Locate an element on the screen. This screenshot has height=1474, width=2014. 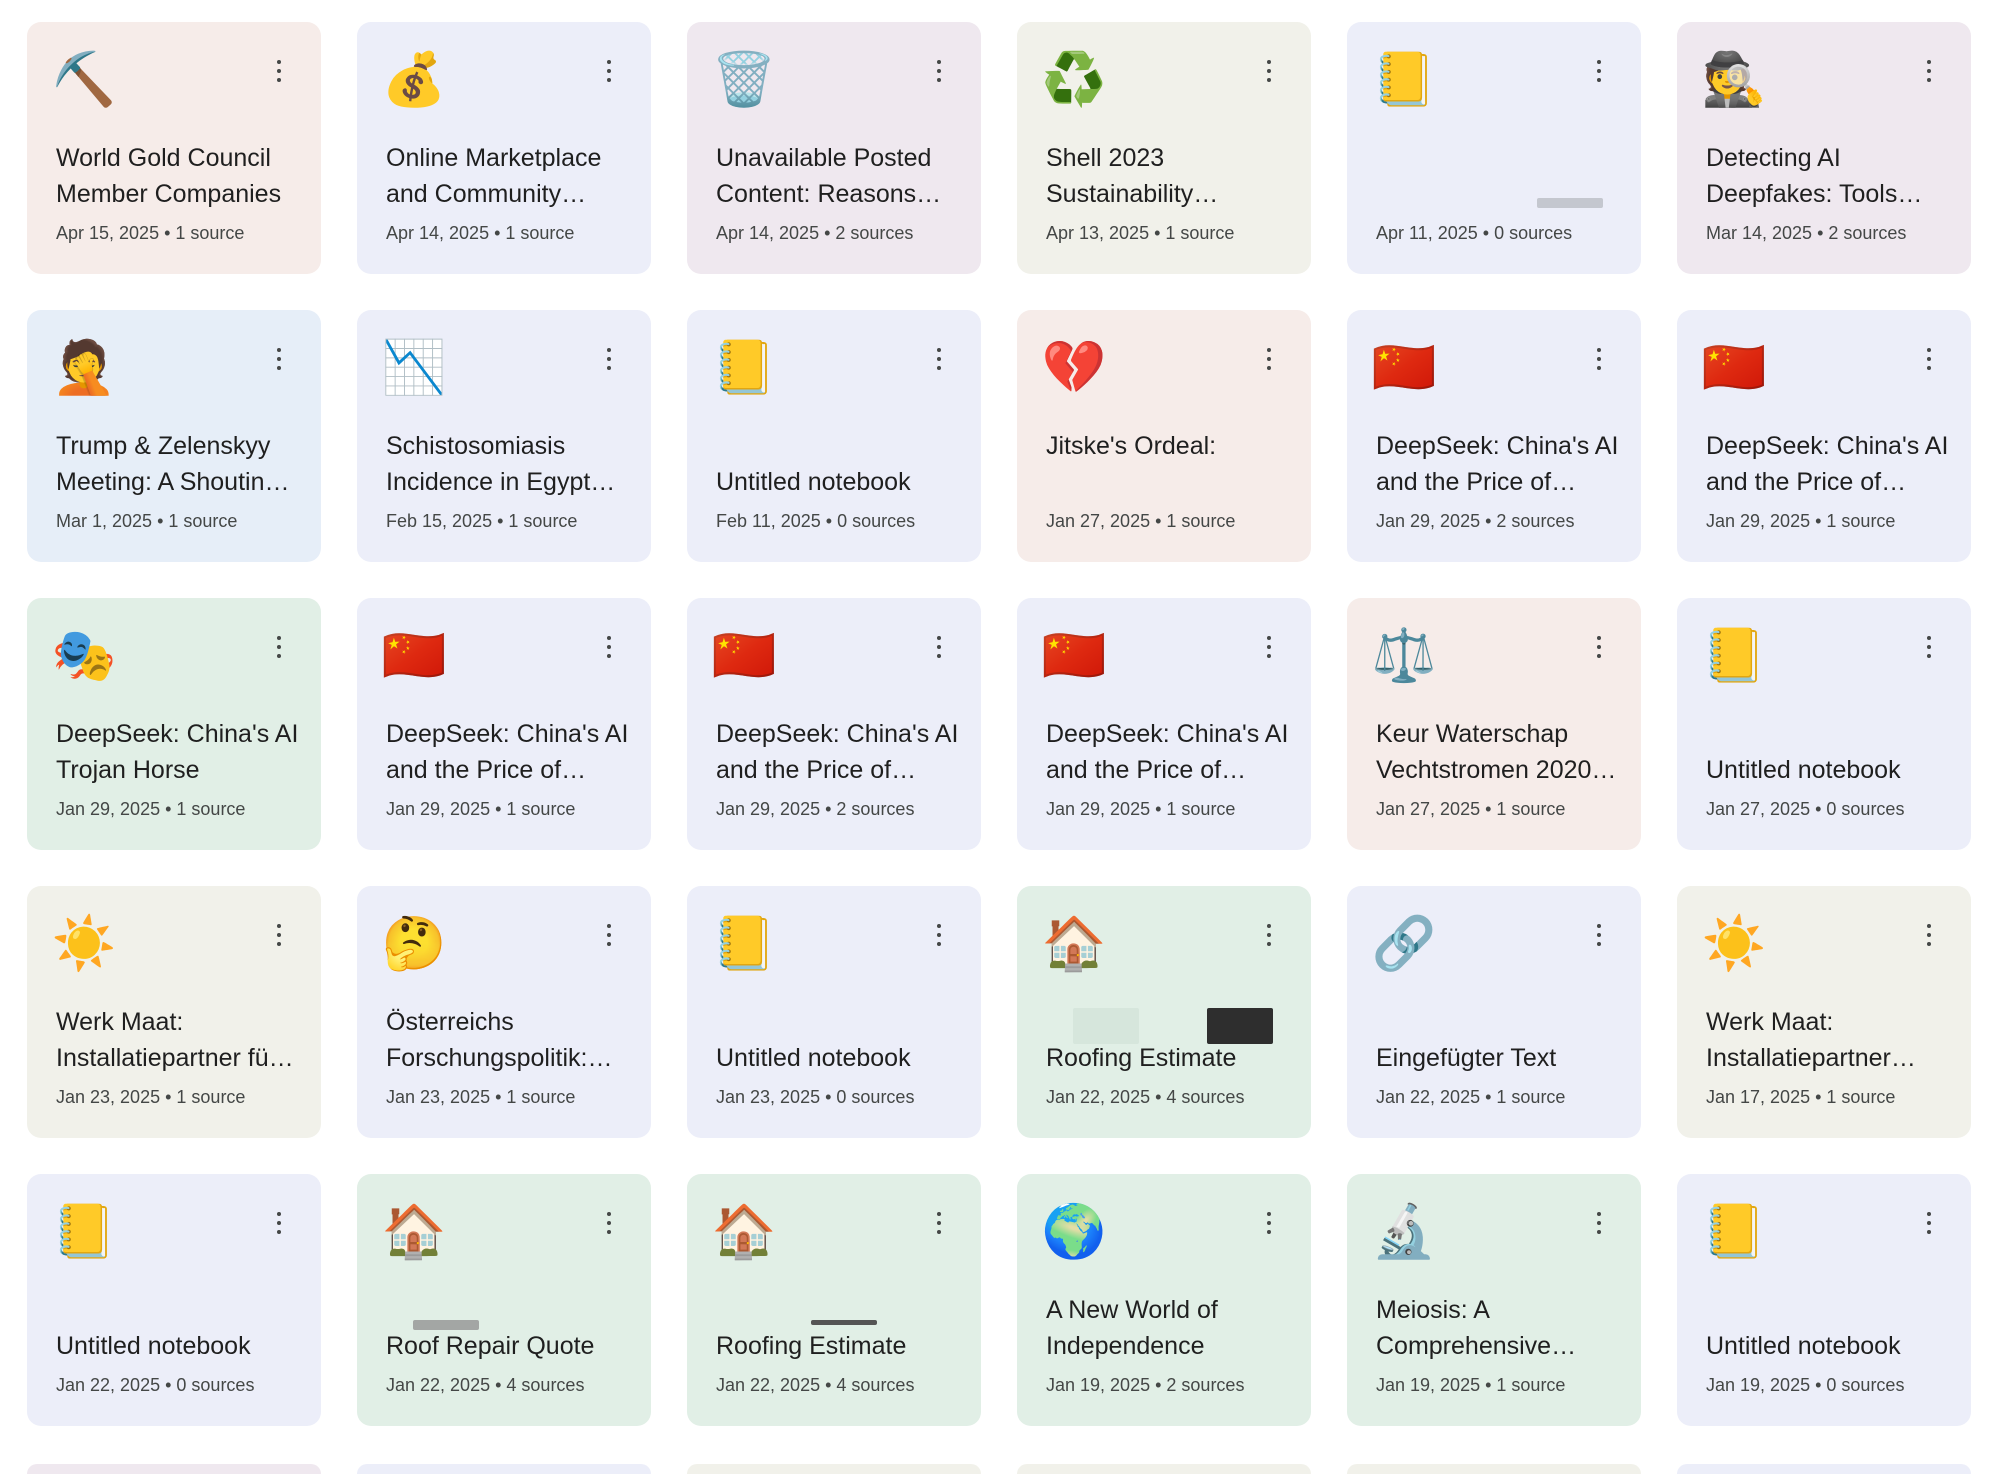
notebook-title: Untitled notebook is located at coordinates (813, 482).